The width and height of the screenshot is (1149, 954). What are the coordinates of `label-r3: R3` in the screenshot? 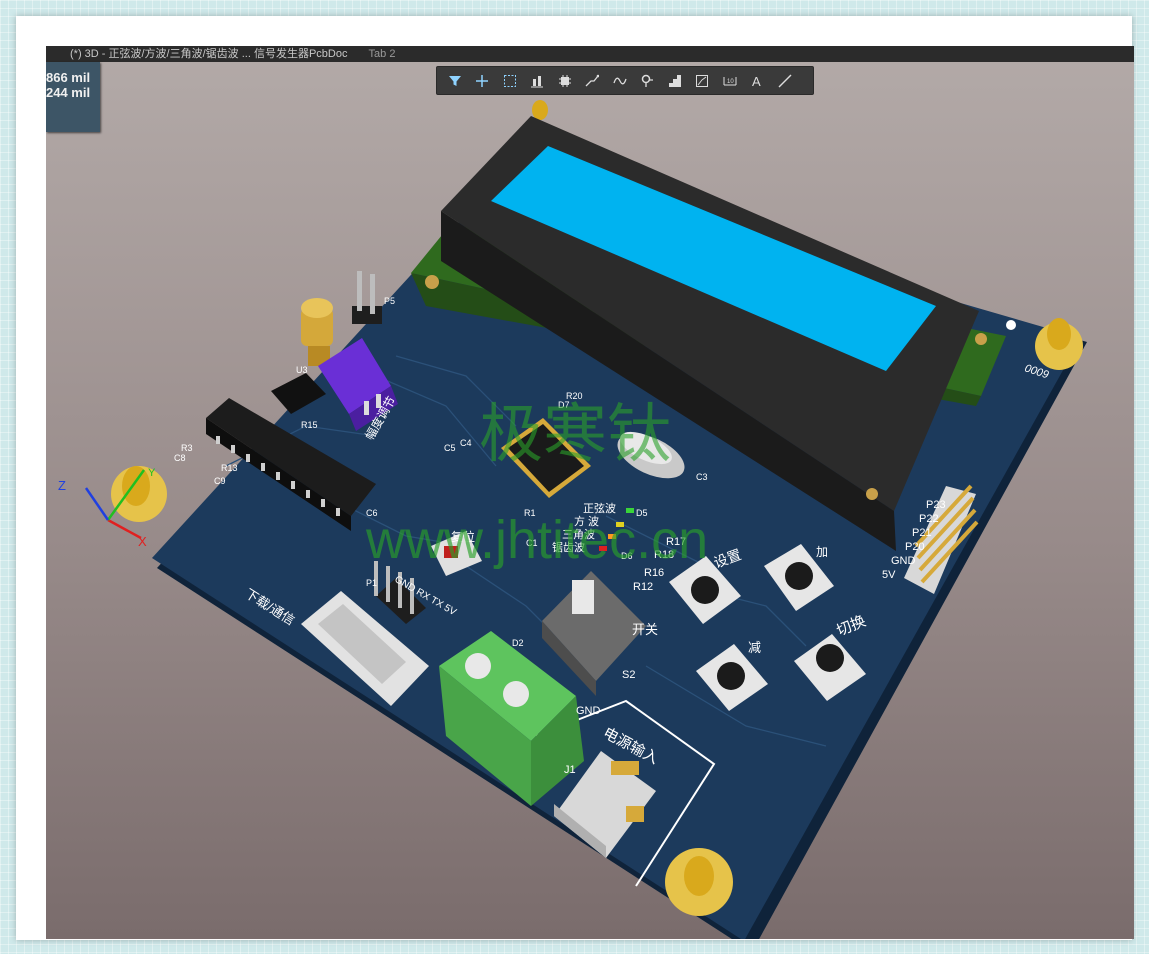 It's located at (187, 448).